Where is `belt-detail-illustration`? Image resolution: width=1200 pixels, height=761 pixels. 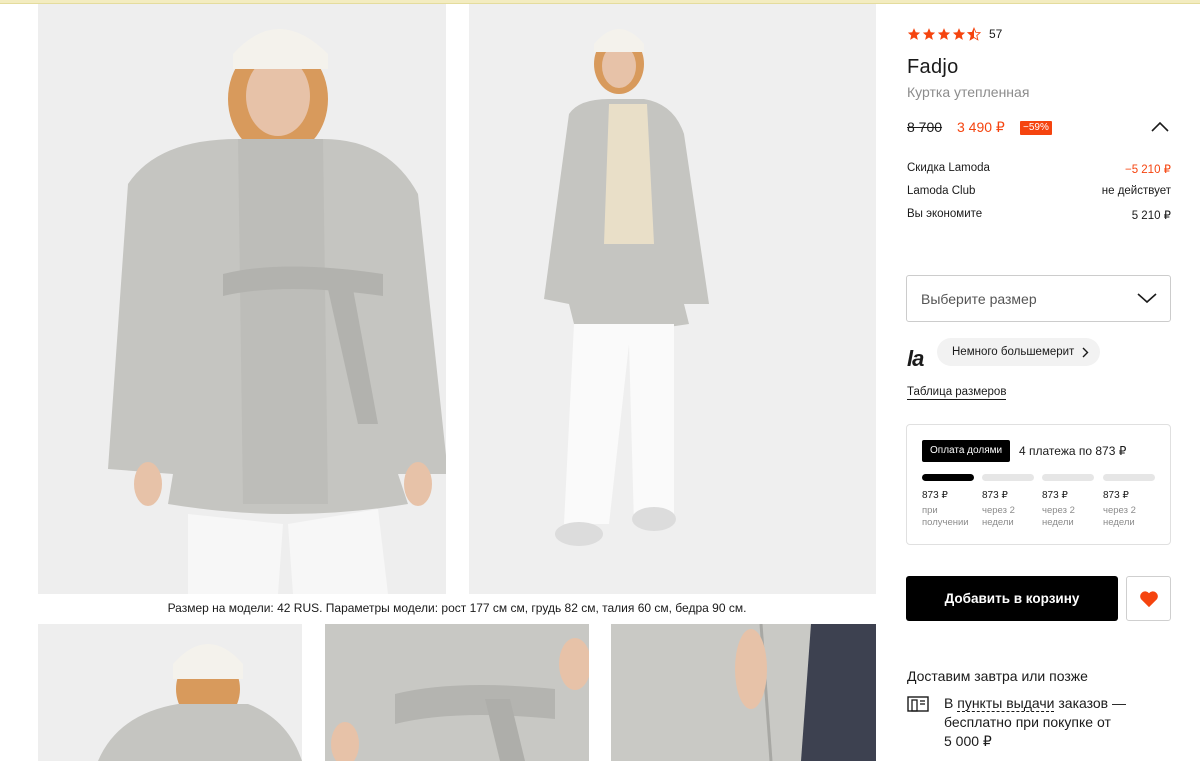
belt-detail-illustration is located at coordinates (457, 692).